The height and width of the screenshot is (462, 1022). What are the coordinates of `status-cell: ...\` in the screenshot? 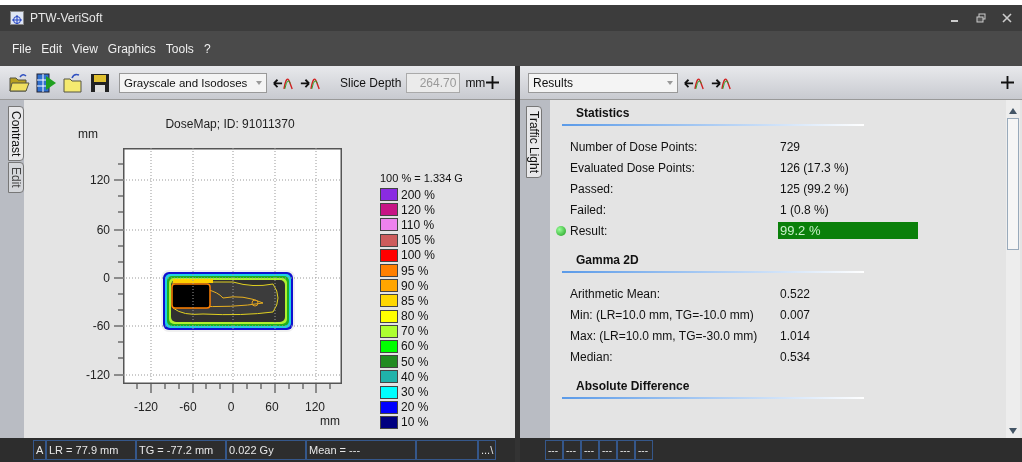 It's located at (487, 450).